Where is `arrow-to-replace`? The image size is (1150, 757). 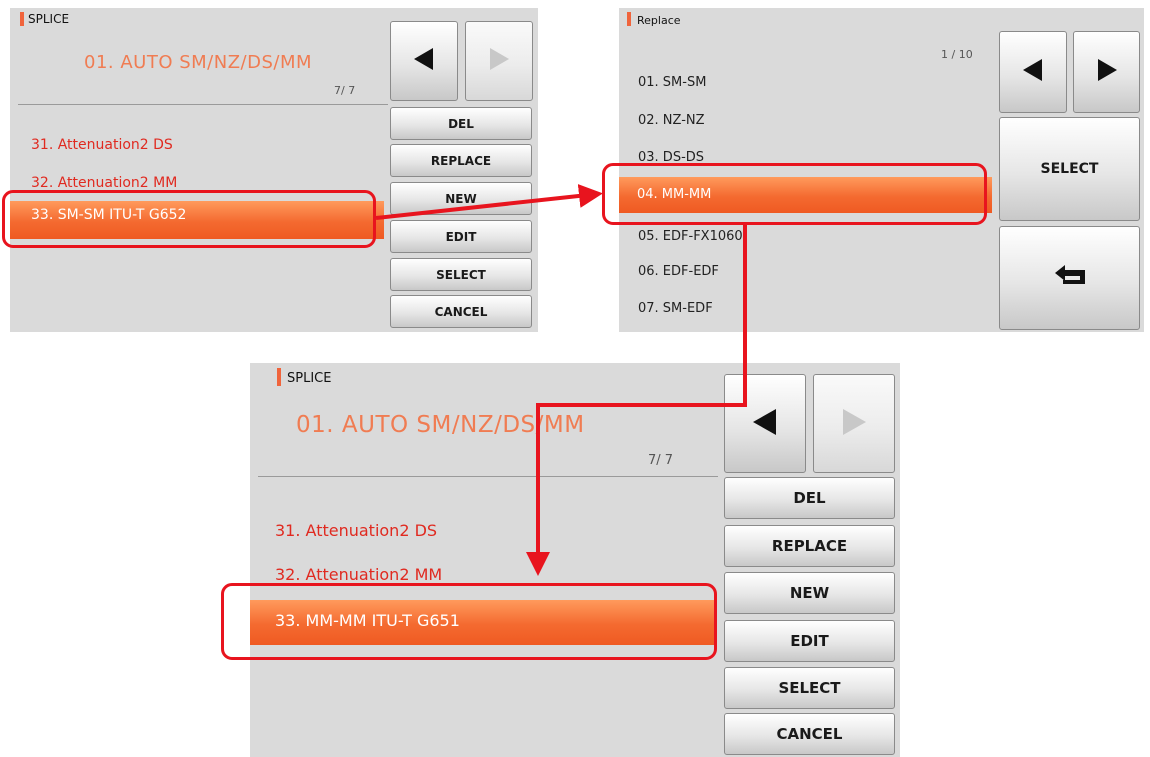
arrow-to-replace is located at coordinates (489, 202).